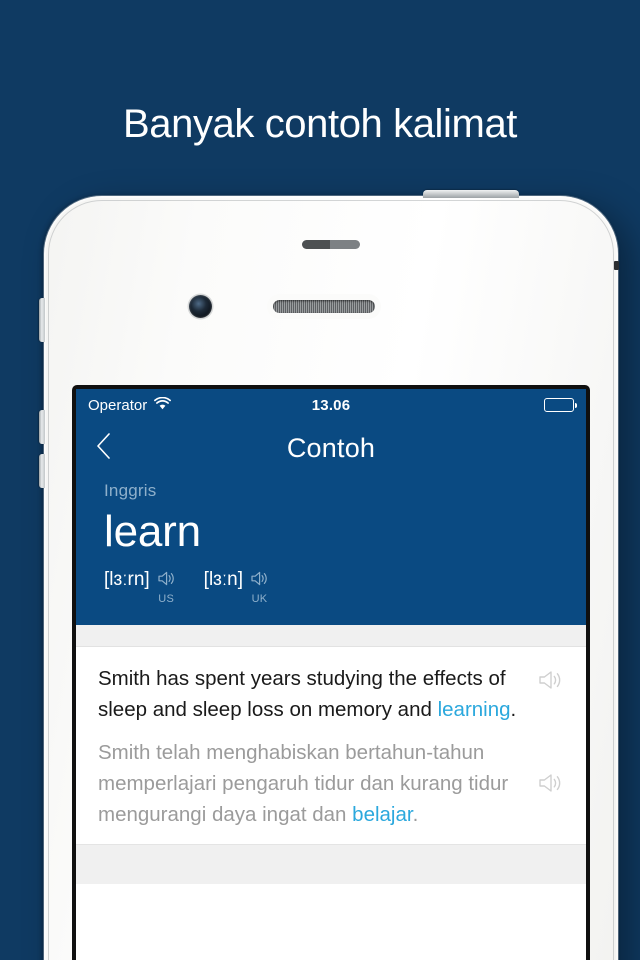 The height and width of the screenshot is (960, 640). What do you see at coordinates (561, 405) in the screenshot?
I see `battery-full-icon` at bounding box center [561, 405].